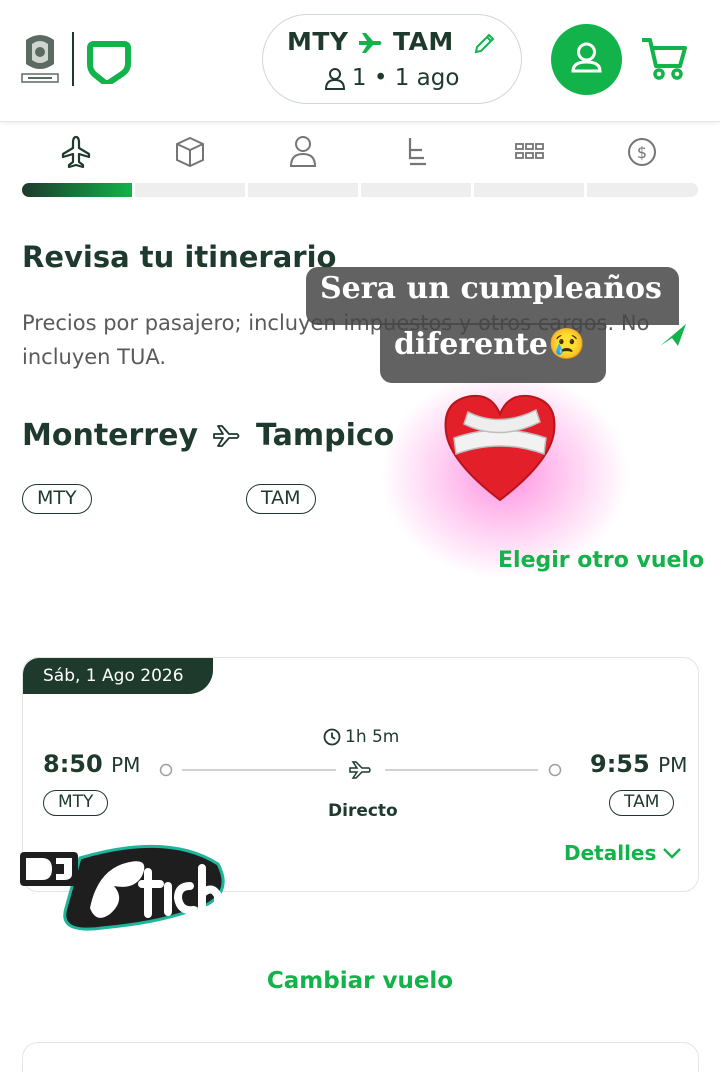 The image size is (720, 1072). I want to click on details-toggle: Detalles, so click(623, 853).